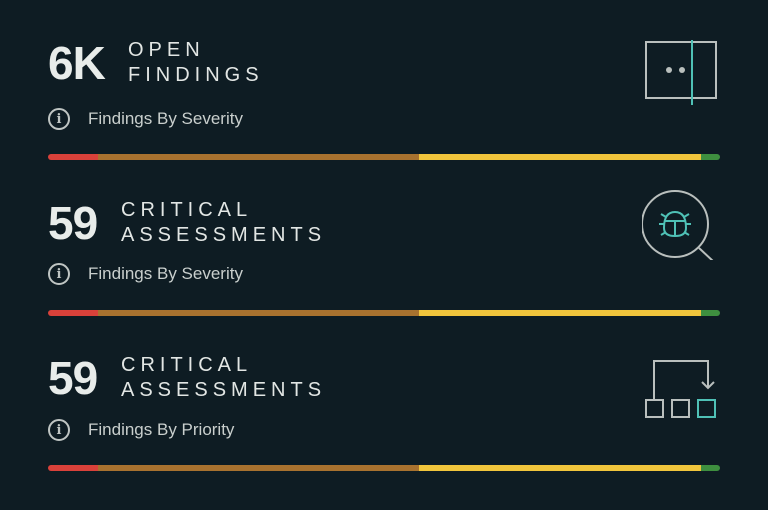 The width and height of the screenshot is (768, 510). What do you see at coordinates (77, 63) in the screenshot?
I see `metric-value: 6K` at bounding box center [77, 63].